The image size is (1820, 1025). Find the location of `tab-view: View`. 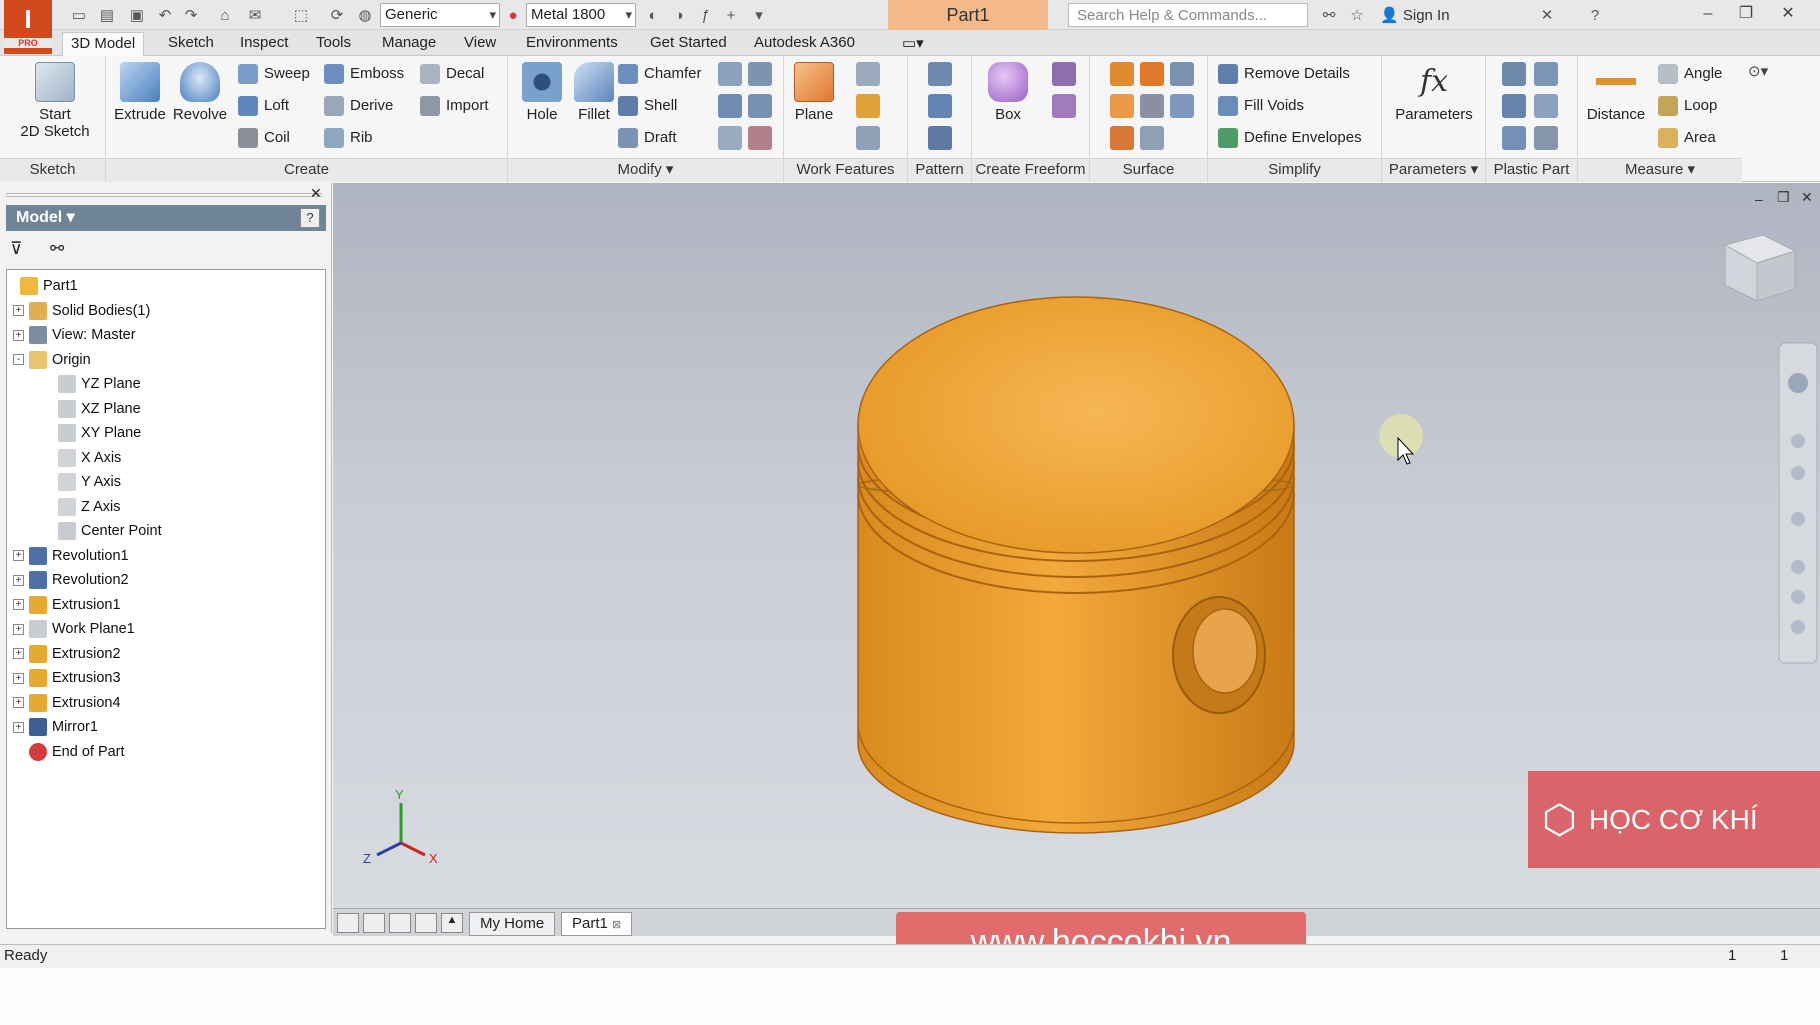

tab-view: View is located at coordinates (480, 44).